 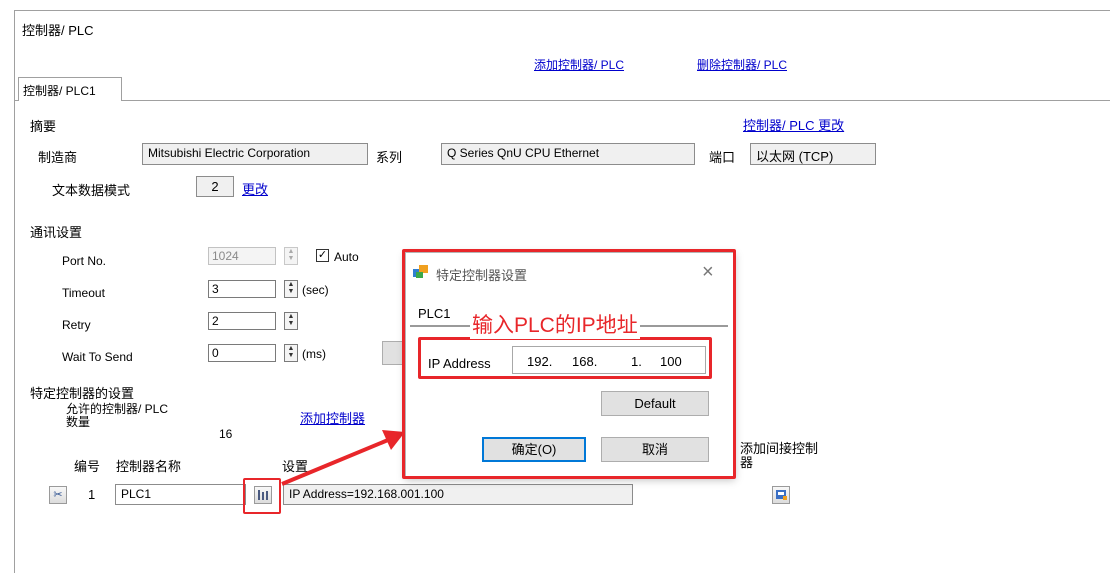 I want to click on ip-octet-1: 192., so click(x=540, y=361).